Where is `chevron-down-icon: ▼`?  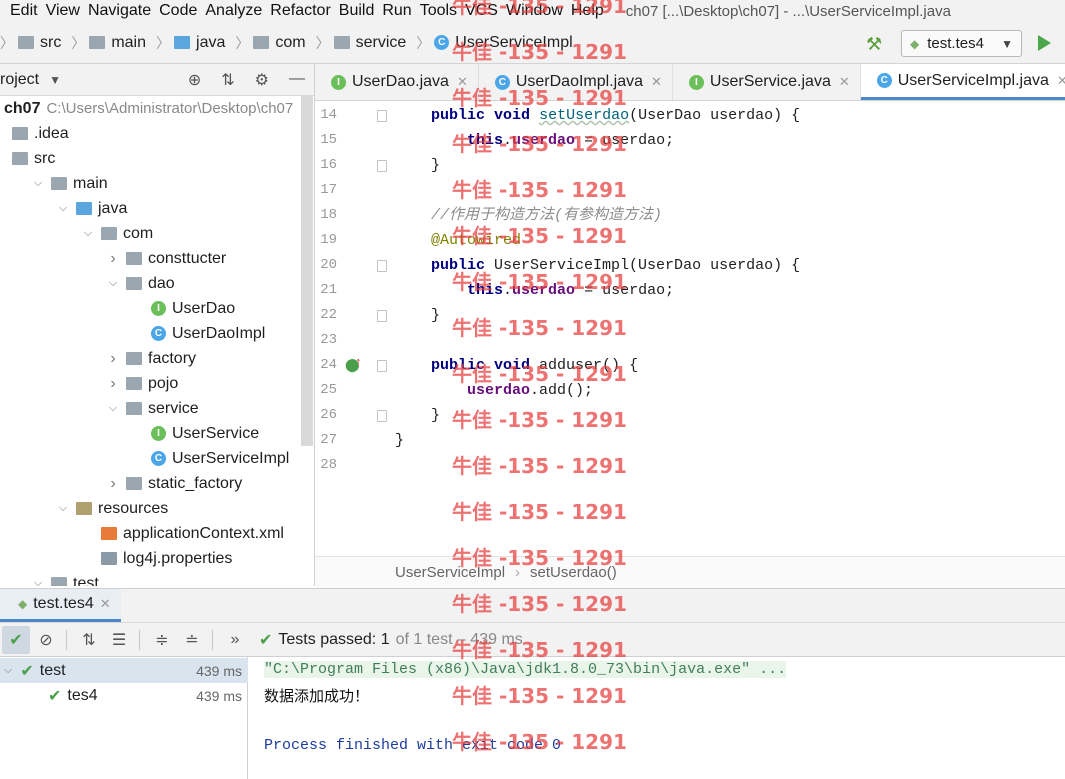 chevron-down-icon: ▼ is located at coordinates (55, 80).